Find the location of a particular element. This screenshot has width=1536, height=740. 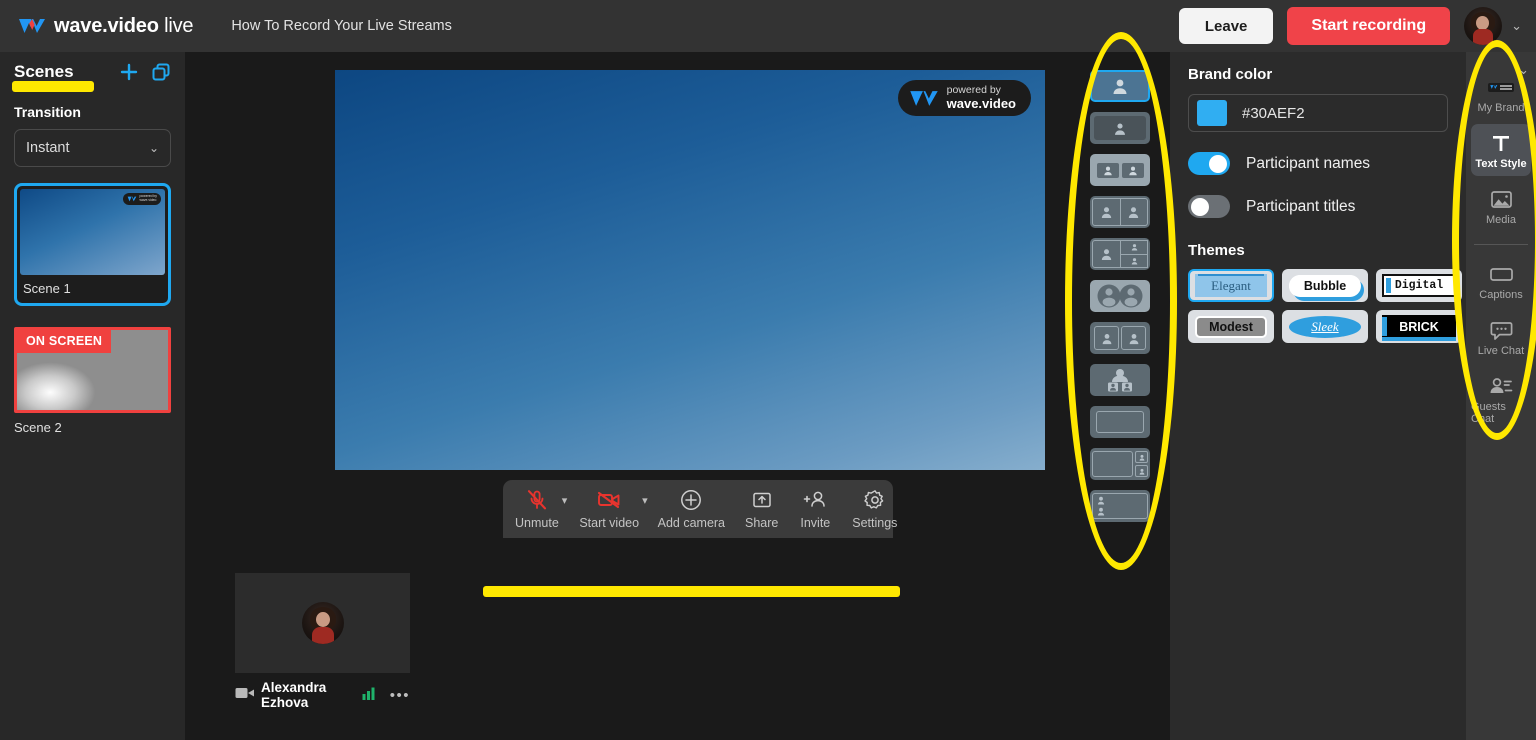

layout-option-one-plus-two is located at coordinates (1120, 254).